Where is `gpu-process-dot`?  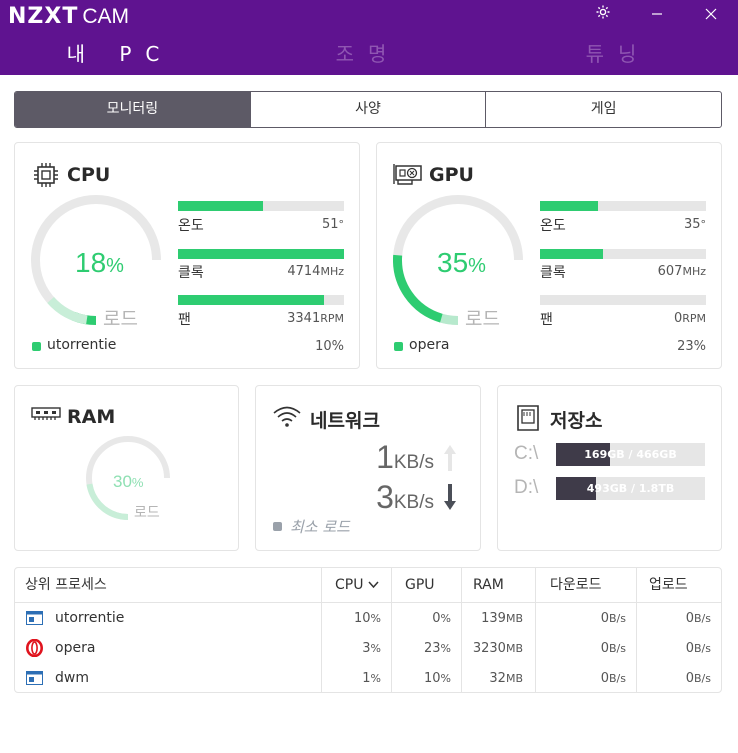
gpu-process-dot is located at coordinates (398, 346).